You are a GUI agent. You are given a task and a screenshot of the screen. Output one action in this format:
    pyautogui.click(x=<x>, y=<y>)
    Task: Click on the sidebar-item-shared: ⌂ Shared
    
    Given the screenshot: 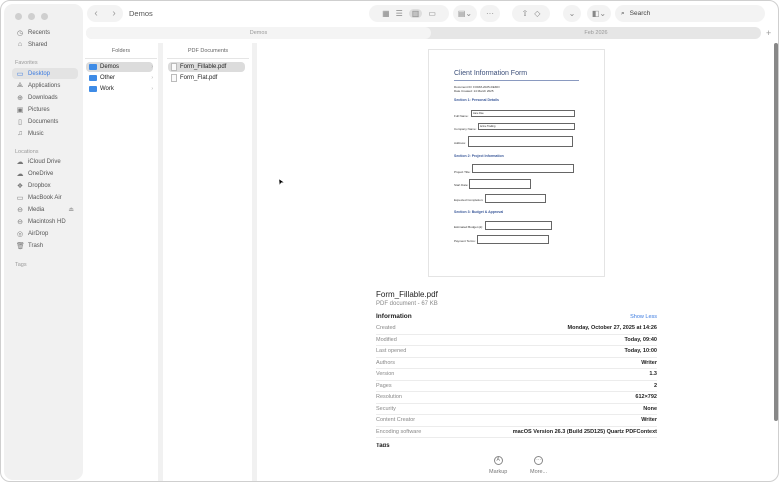 What is the action you would take?
    pyautogui.click(x=45, y=44)
    